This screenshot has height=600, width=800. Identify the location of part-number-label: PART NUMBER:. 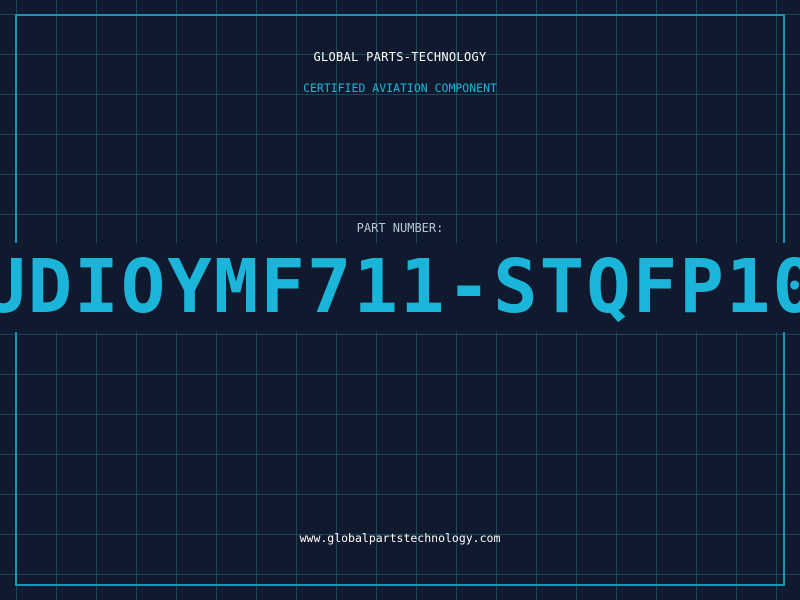
(400, 228).